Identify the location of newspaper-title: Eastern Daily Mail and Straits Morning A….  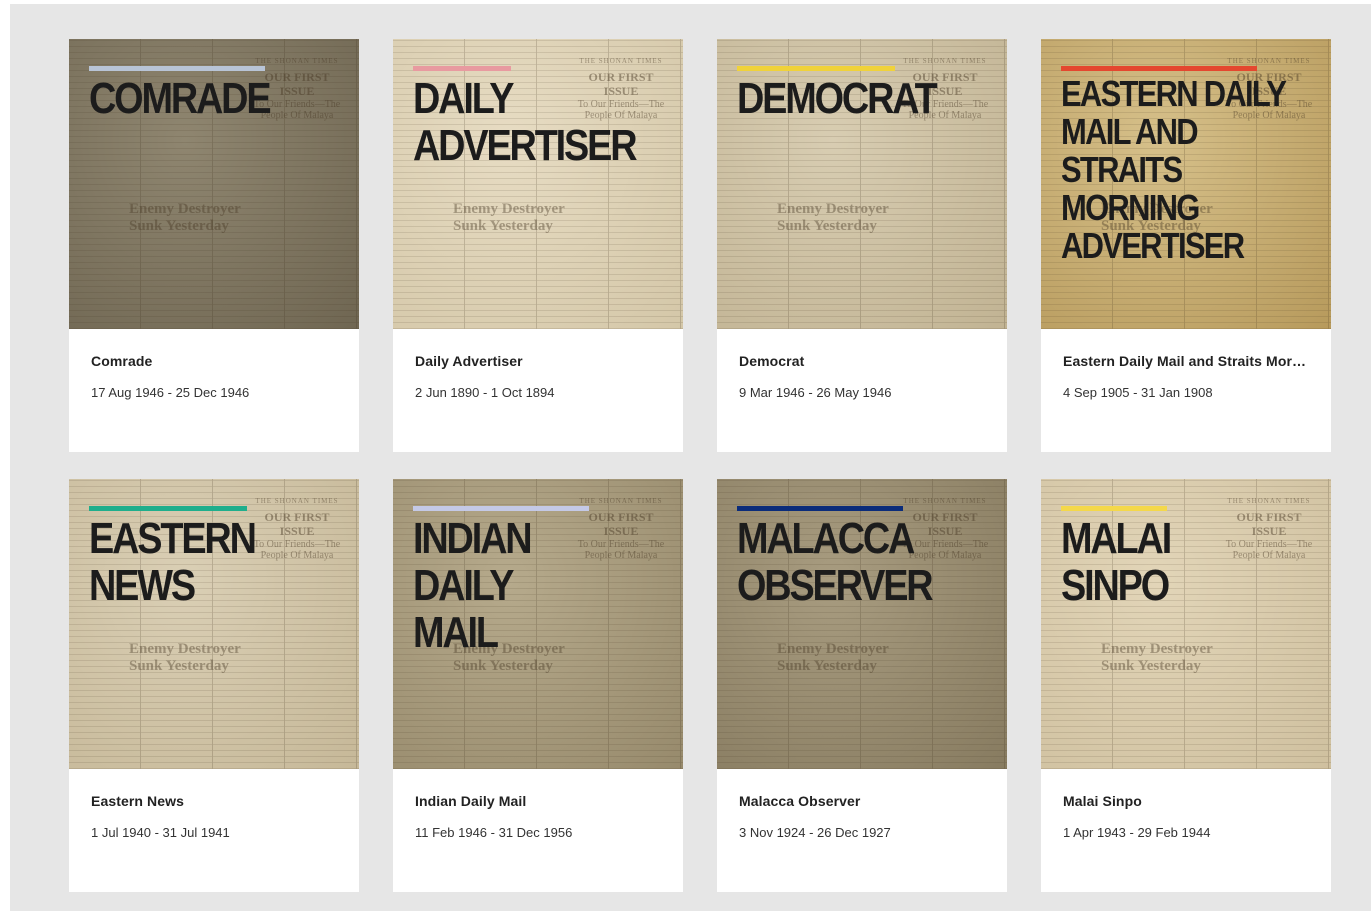
(1186, 361).